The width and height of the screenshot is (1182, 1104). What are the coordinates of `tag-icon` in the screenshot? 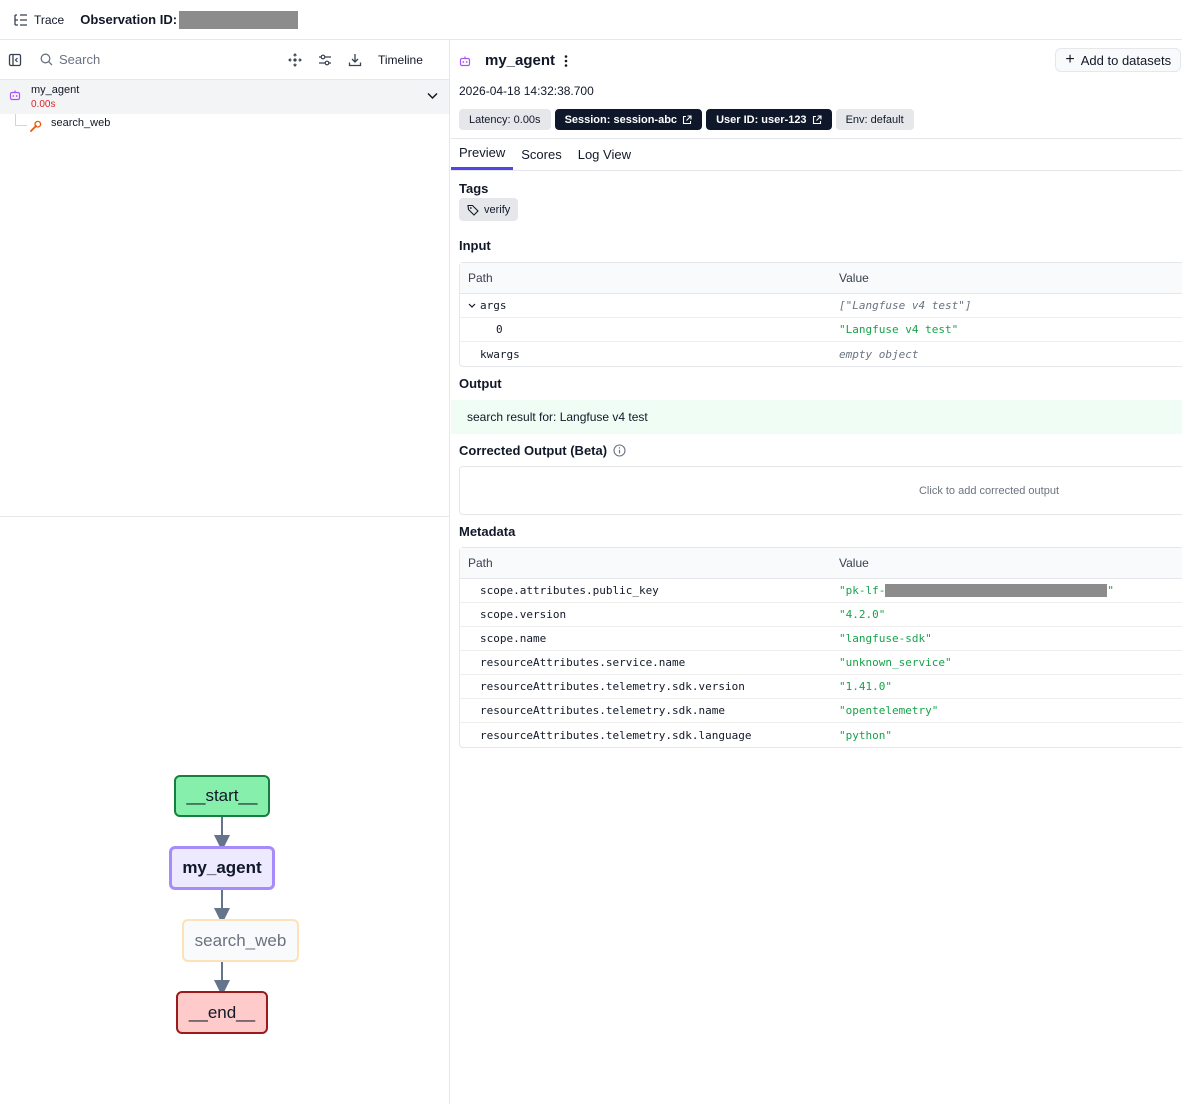 It's located at (473, 210).